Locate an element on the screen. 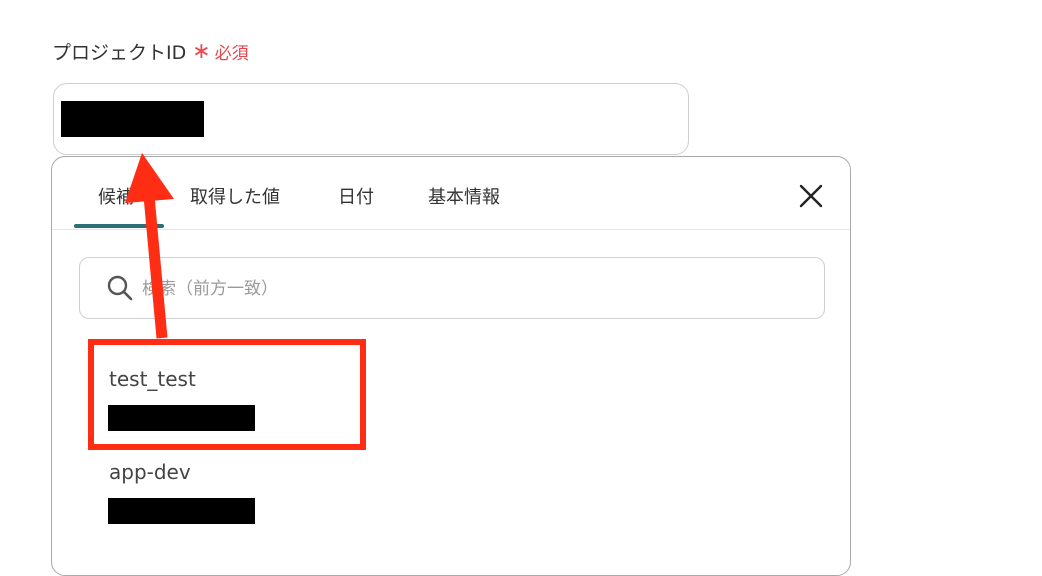 This screenshot has width=1042, height=576. search-input is located at coordinates (472, 289).